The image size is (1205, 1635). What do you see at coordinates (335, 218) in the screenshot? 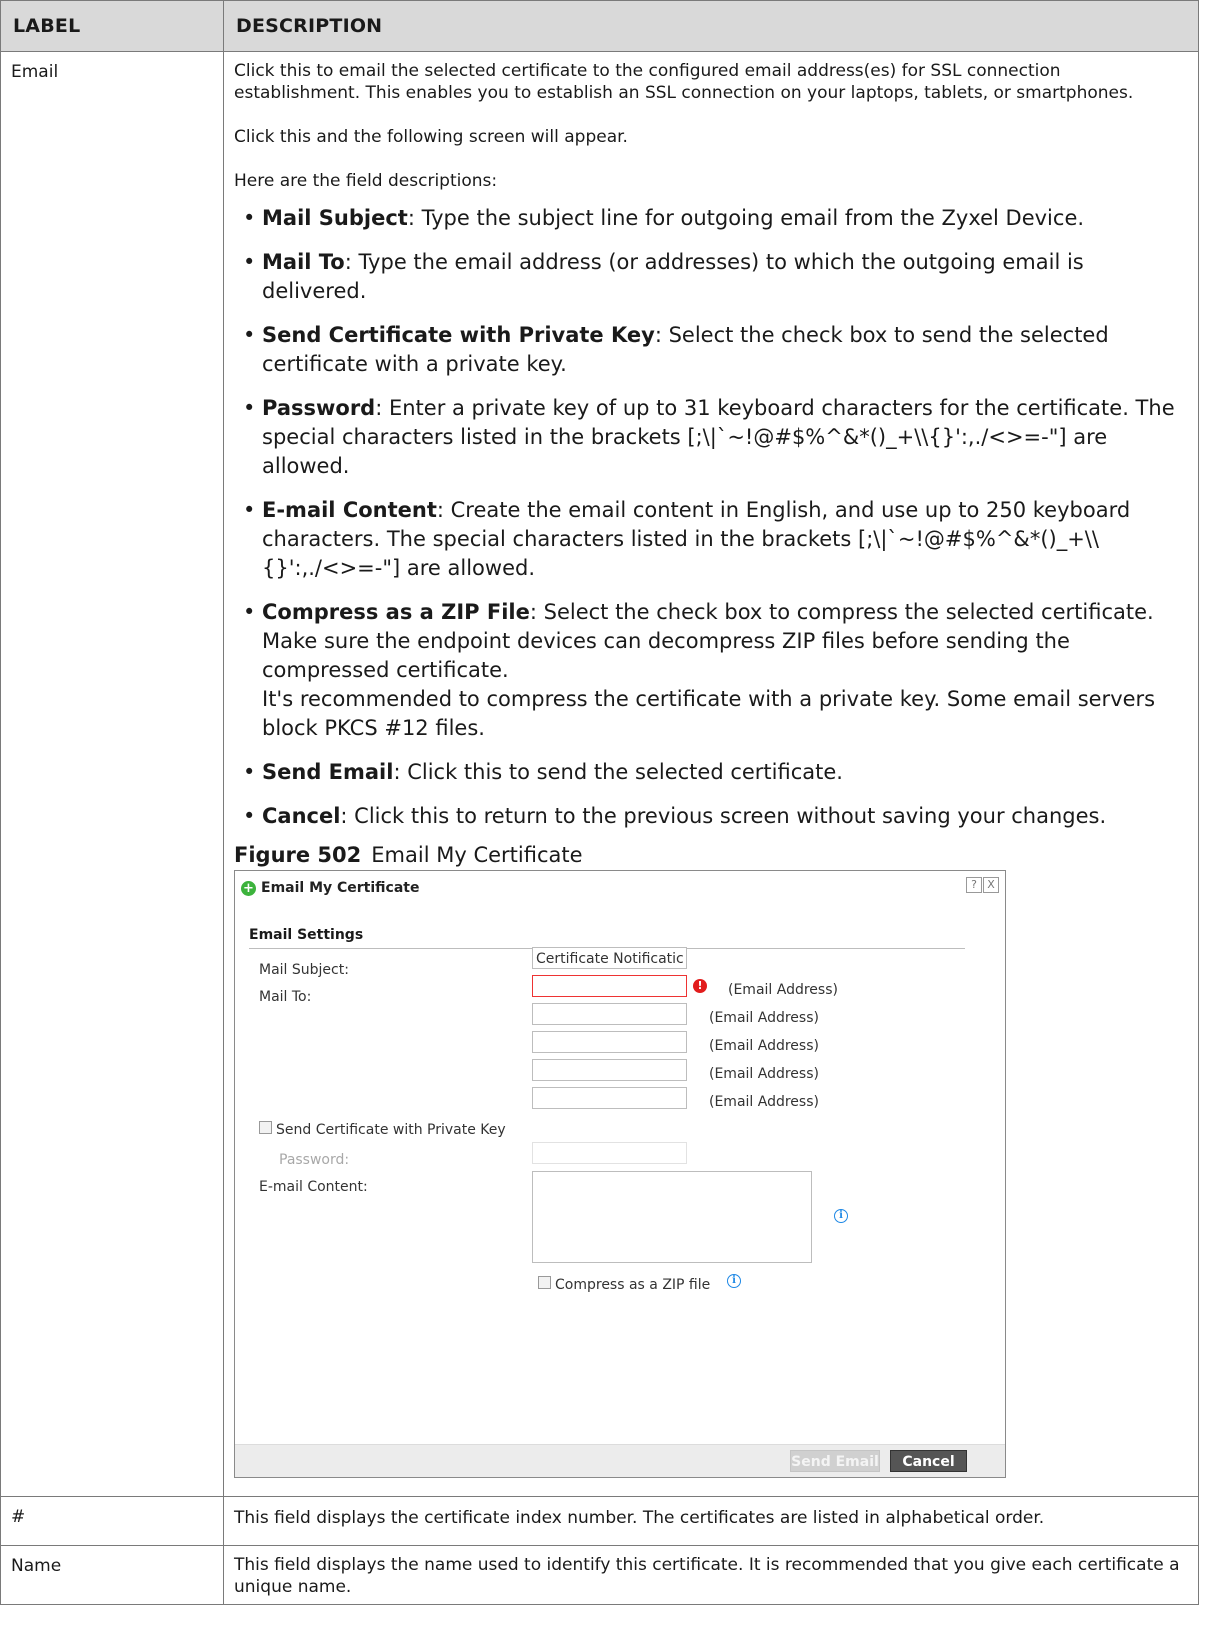
I see `field-name: Mail Subject` at bounding box center [335, 218].